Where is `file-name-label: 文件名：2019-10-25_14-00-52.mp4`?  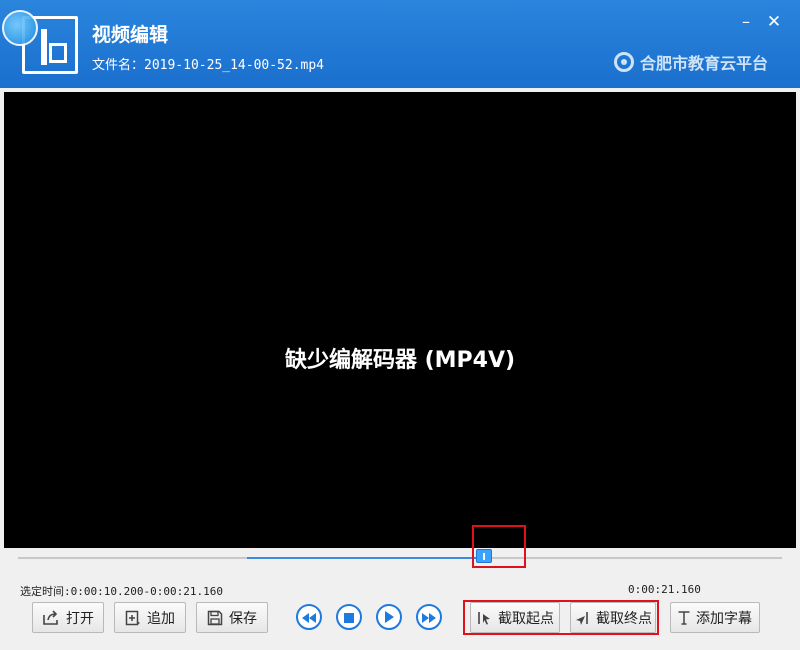
file-name-label: 文件名：2019-10-25_14-00-52.mp4 is located at coordinates (208, 65).